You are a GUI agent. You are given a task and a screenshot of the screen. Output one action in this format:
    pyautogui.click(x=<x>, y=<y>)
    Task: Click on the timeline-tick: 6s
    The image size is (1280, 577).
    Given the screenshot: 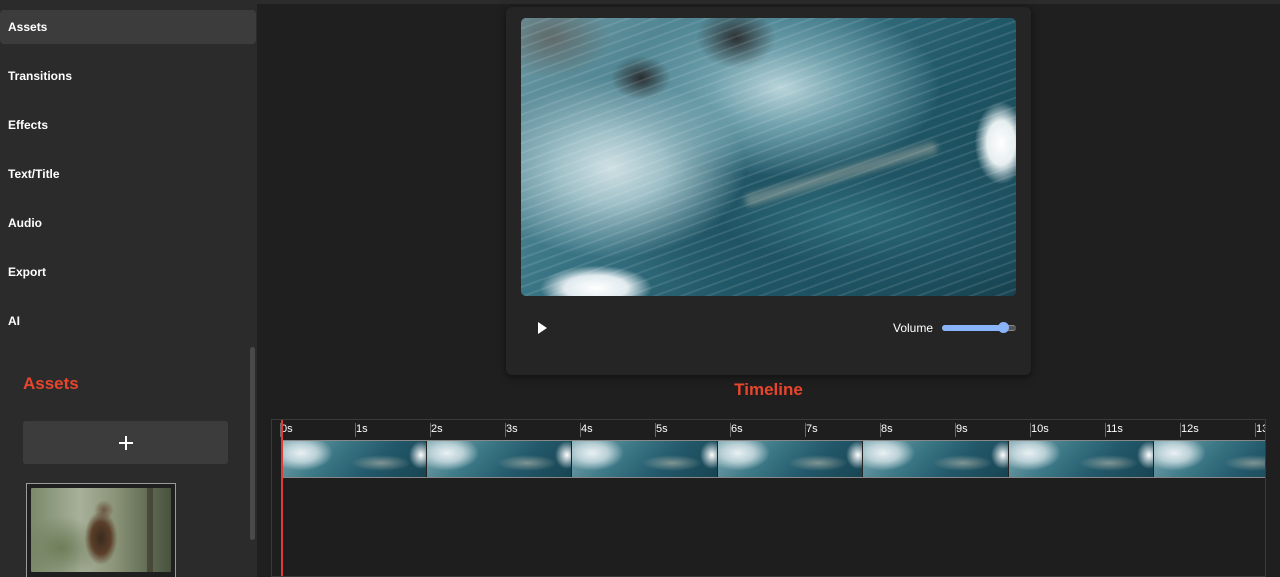 What is the action you would take?
    pyautogui.click(x=736, y=430)
    